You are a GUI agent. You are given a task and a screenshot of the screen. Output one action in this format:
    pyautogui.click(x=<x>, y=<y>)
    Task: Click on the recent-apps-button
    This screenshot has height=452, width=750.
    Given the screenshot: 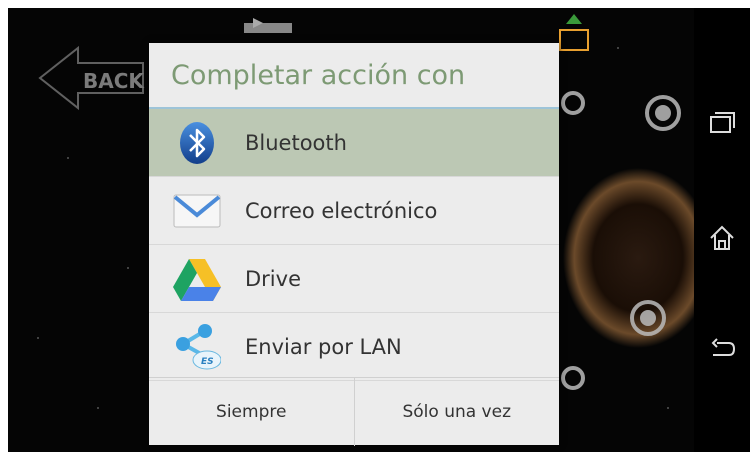 What is the action you would take?
    pyautogui.click(x=722, y=123)
    